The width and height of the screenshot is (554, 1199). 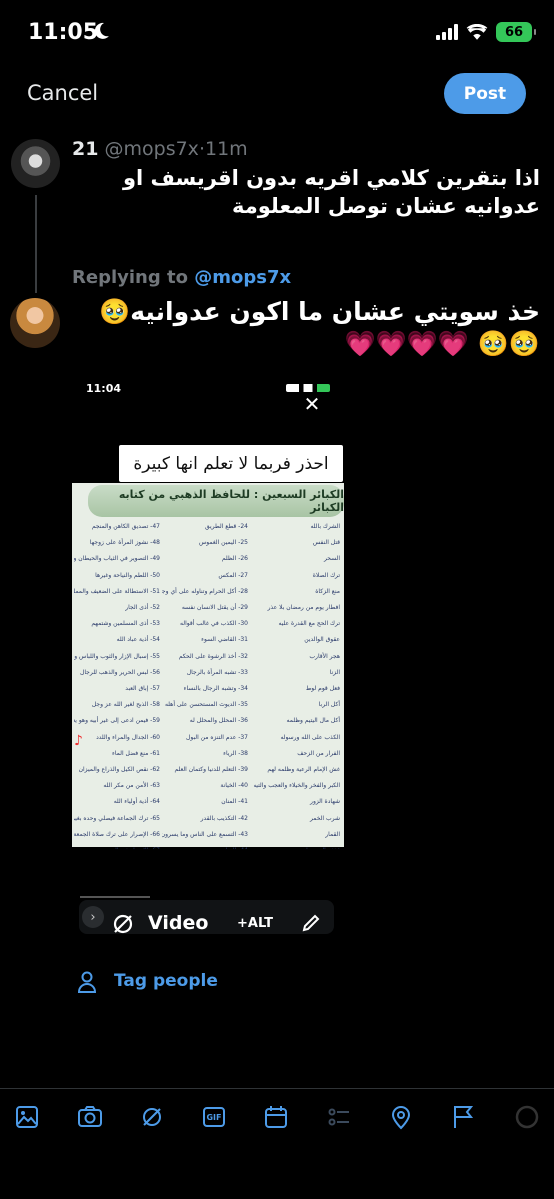 I want to click on status-bar: 11:05 66, so click(x=277, y=33).